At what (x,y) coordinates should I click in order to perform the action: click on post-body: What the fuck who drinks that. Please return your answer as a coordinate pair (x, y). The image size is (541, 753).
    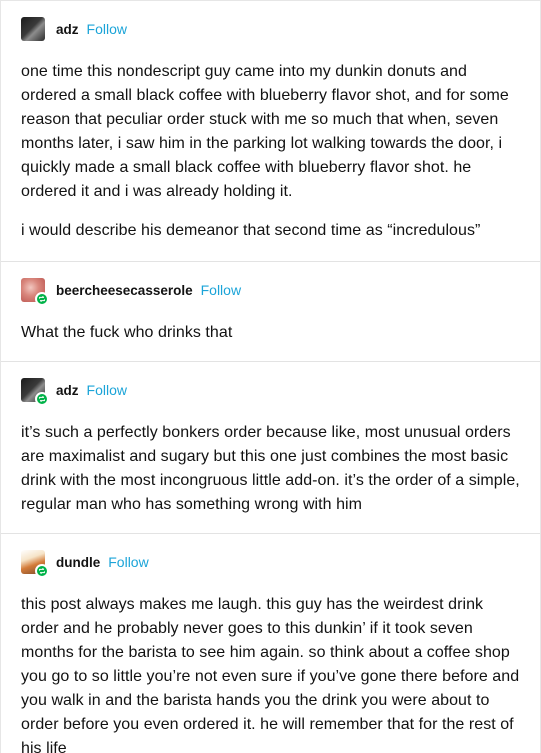
    Looking at the image, I should click on (271, 333).